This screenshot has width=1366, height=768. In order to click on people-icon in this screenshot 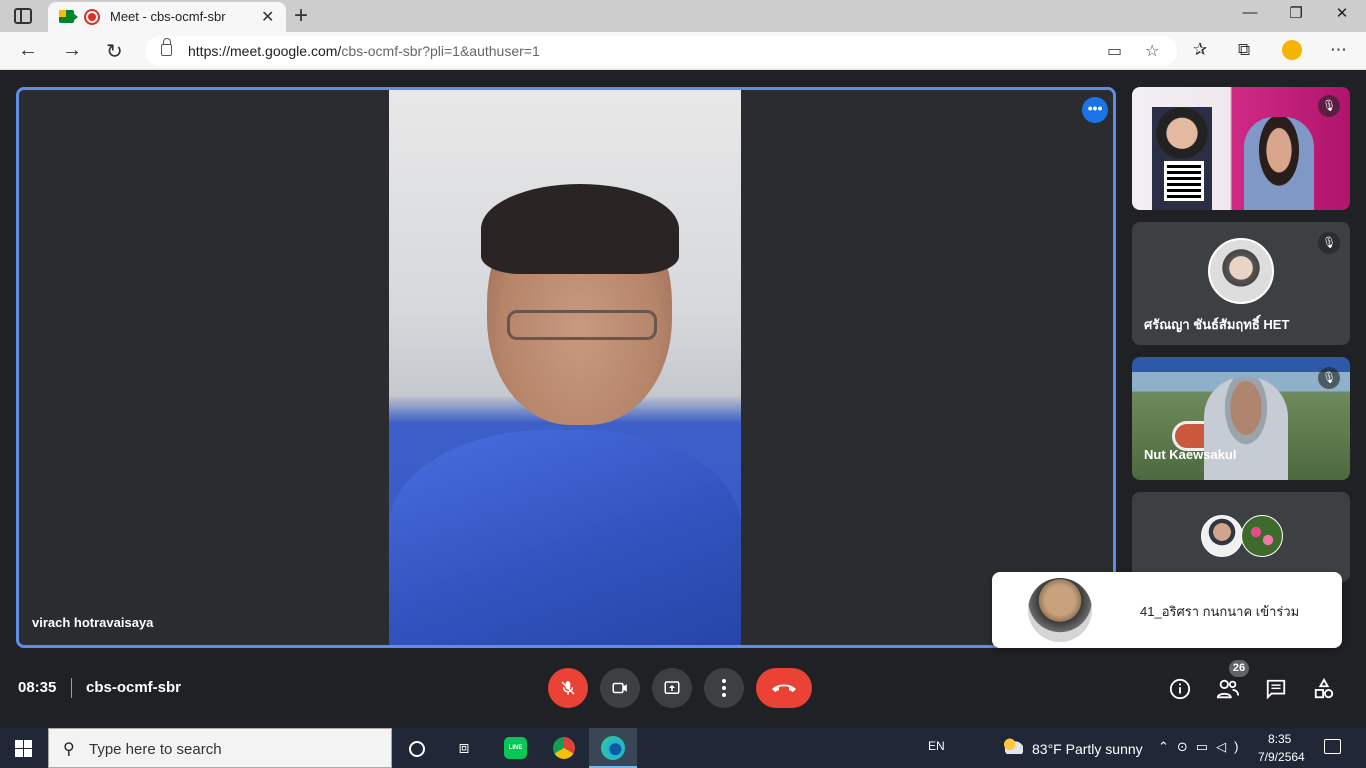, I will do `click(1228, 689)`.